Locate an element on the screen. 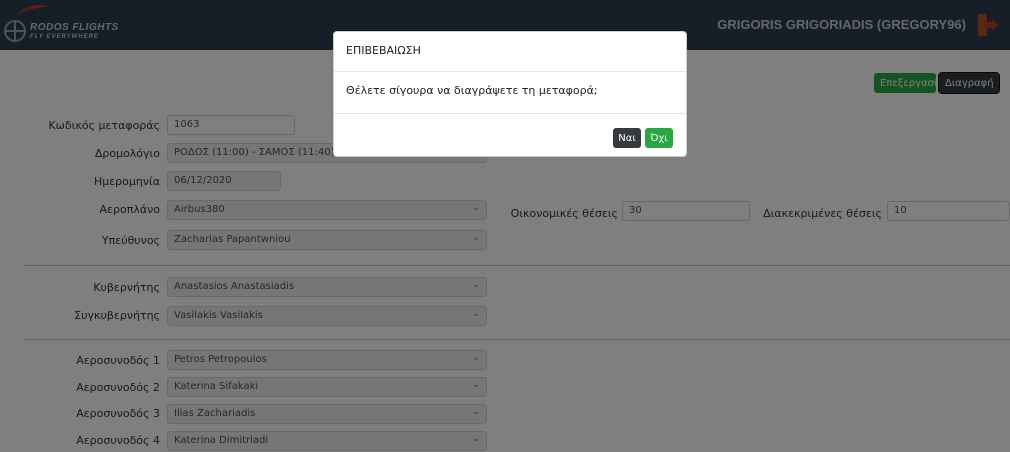 The width and height of the screenshot is (1010, 452). modal-title: ΕΠΙΒΕΒΑΙΩΣΗ is located at coordinates (383, 50).